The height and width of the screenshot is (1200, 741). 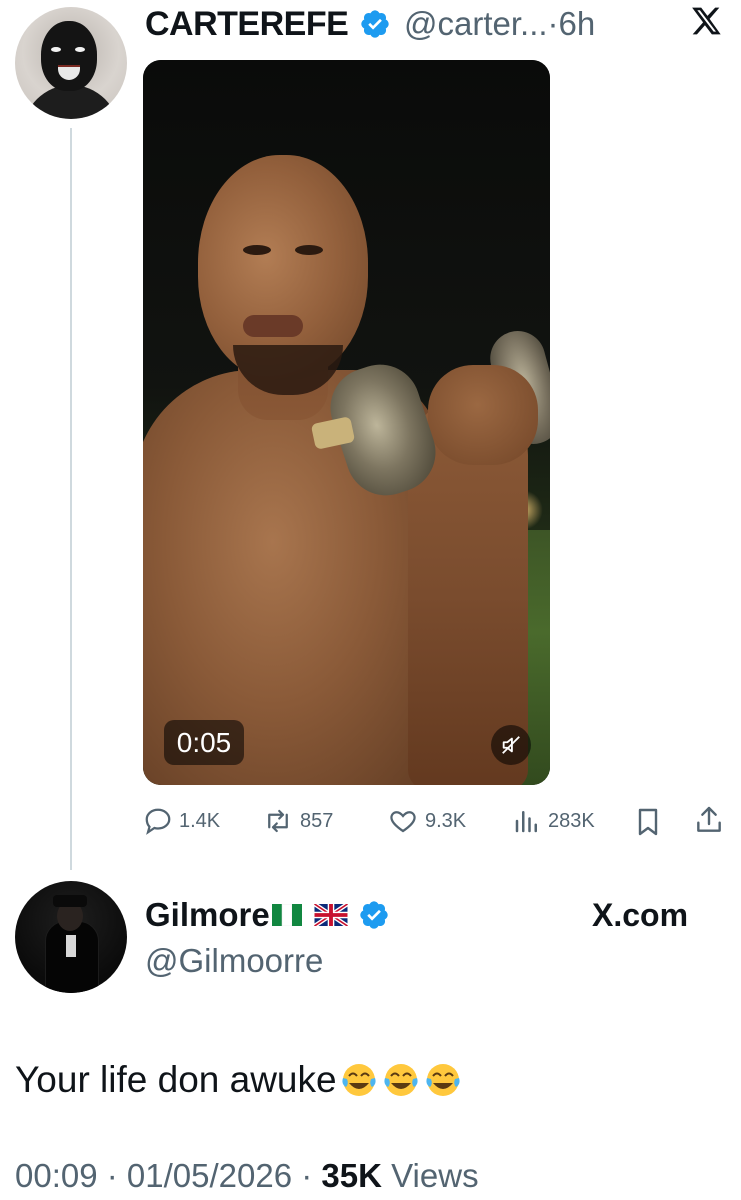 What do you see at coordinates (207, 915) in the screenshot?
I see `reply-author-name: Gilmore` at bounding box center [207, 915].